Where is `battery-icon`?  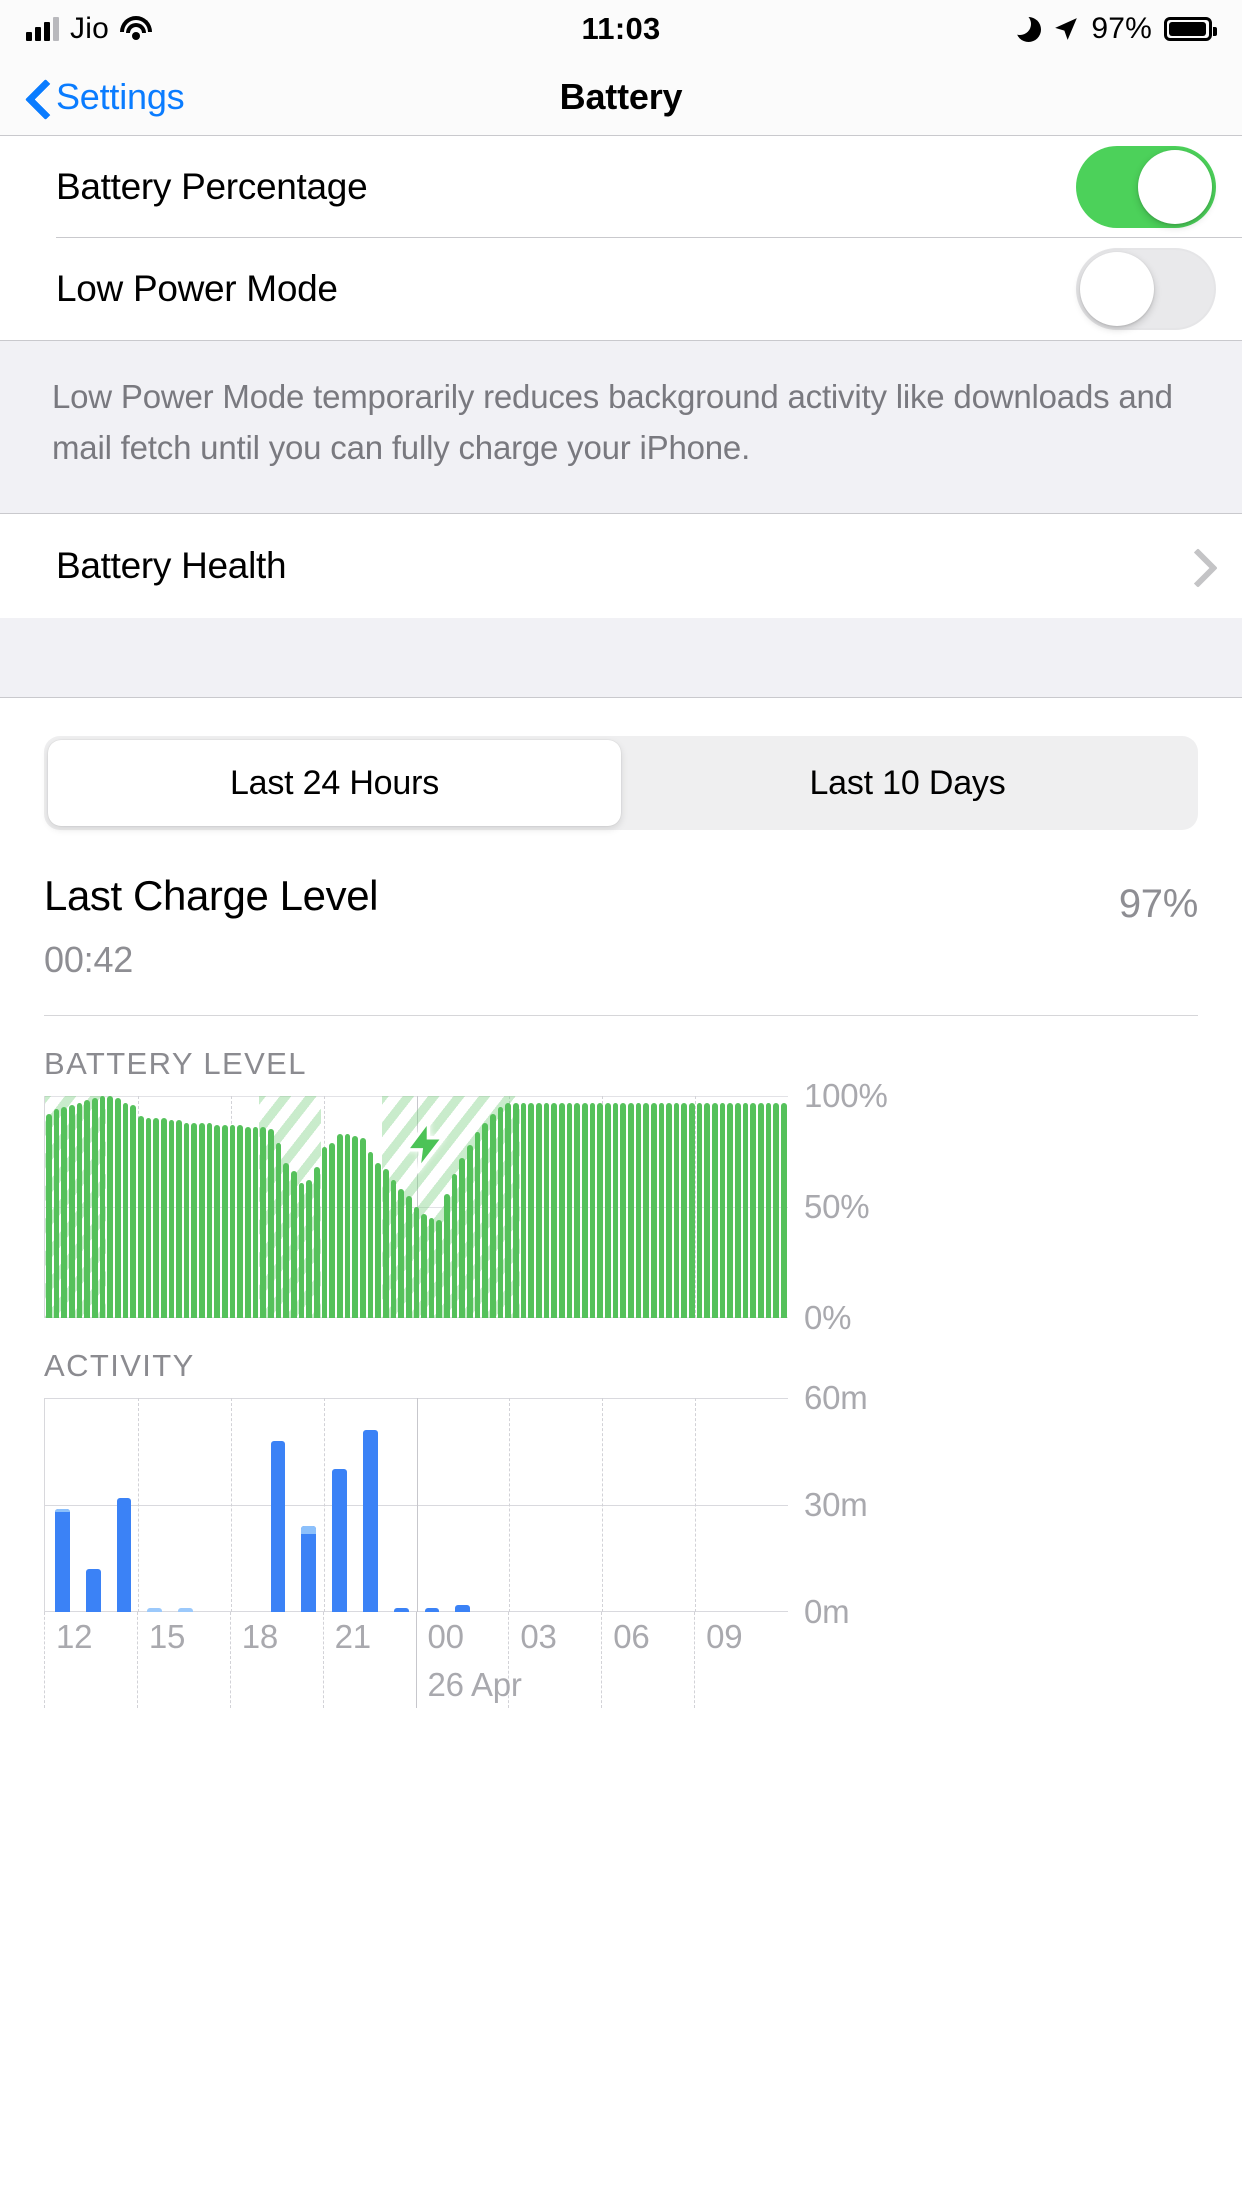 battery-icon is located at coordinates (1190, 29).